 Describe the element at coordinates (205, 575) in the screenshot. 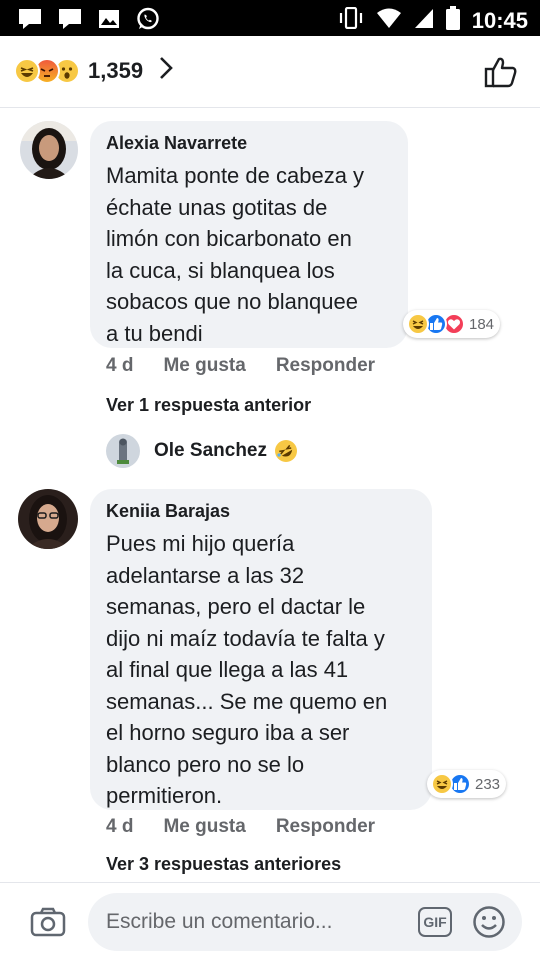

I see `comment-line: adelantarse a las 32` at that location.